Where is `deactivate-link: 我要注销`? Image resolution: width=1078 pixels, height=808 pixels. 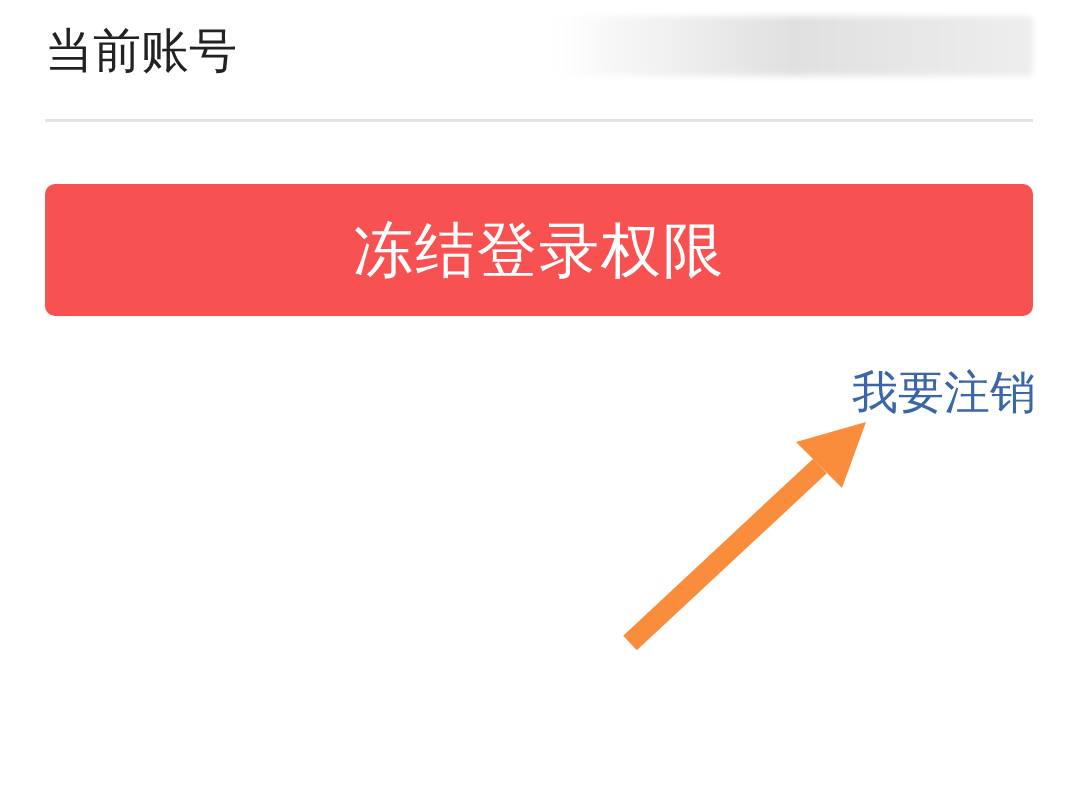
deactivate-link: 我要注销 is located at coordinates (944, 392).